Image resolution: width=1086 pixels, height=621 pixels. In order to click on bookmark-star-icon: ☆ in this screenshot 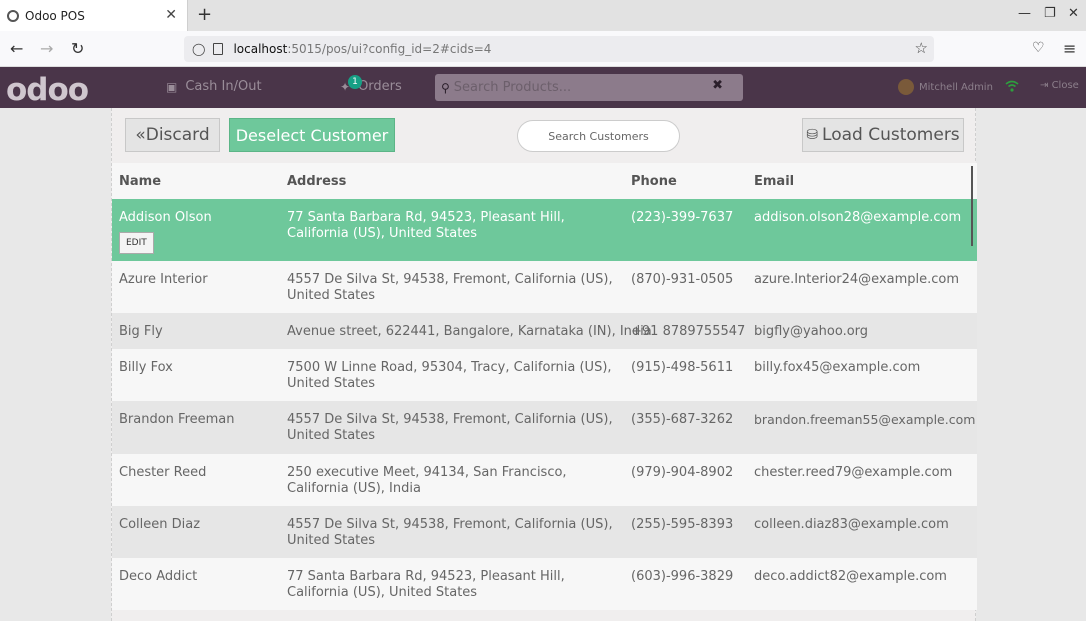, I will do `click(921, 48)`.